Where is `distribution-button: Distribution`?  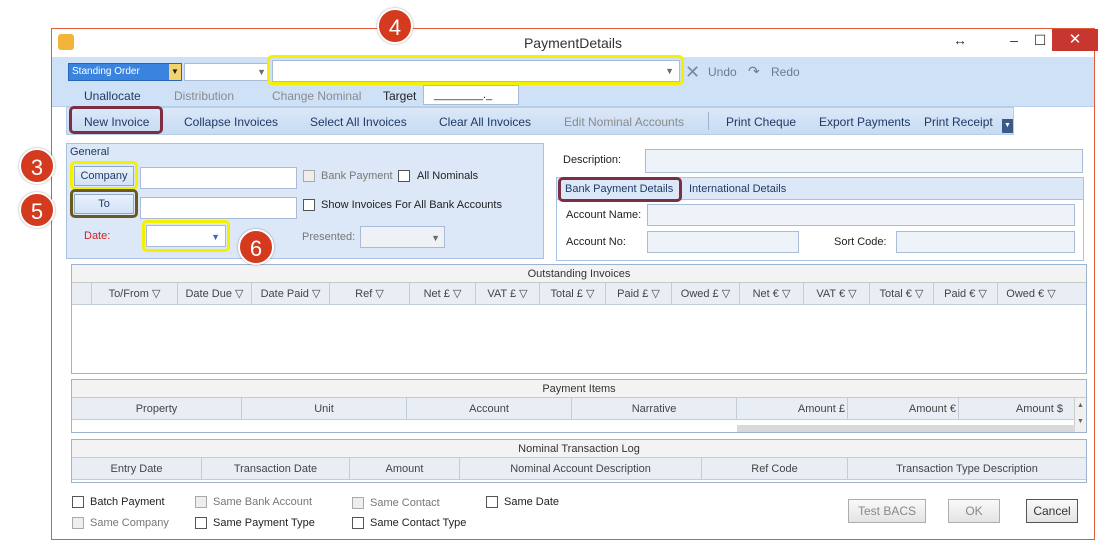 distribution-button: Distribution is located at coordinates (204, 96).